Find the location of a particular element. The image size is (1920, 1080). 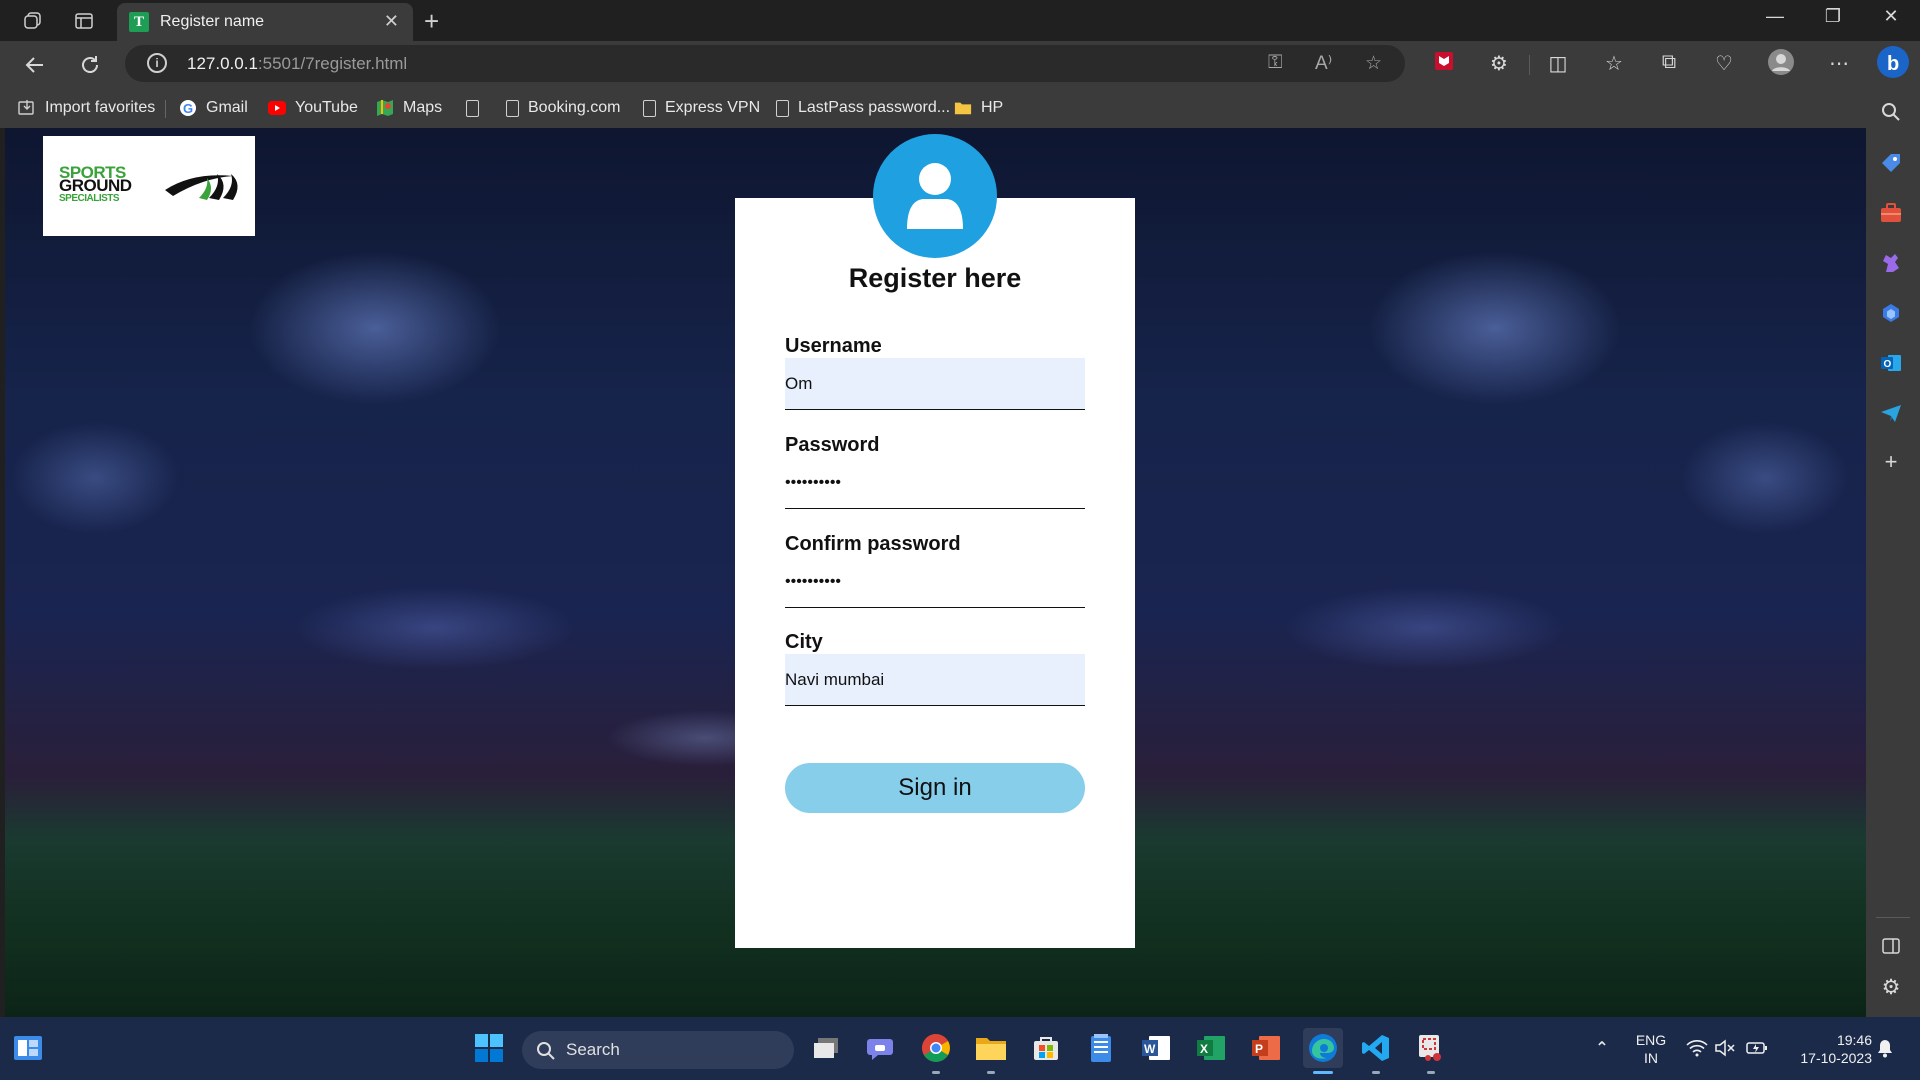

chrome-icon is located at coordinates (936, 1048).